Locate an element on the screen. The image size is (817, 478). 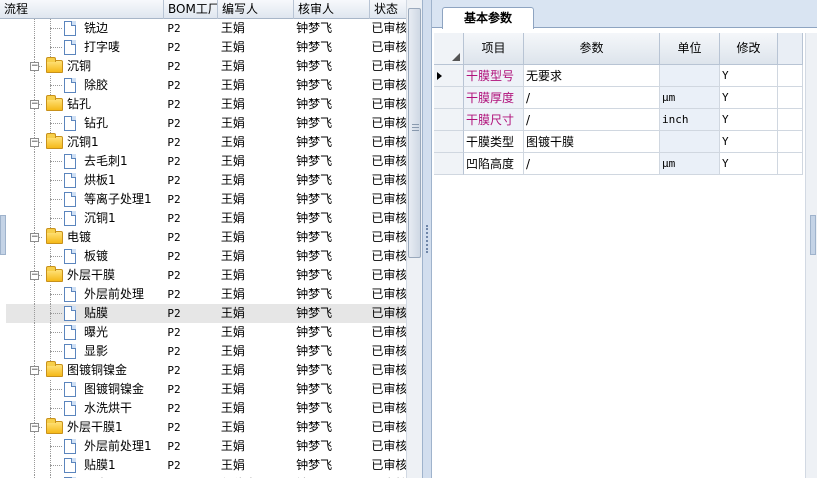
grid-header-item: 项目 is located at coordinates (494, 49).